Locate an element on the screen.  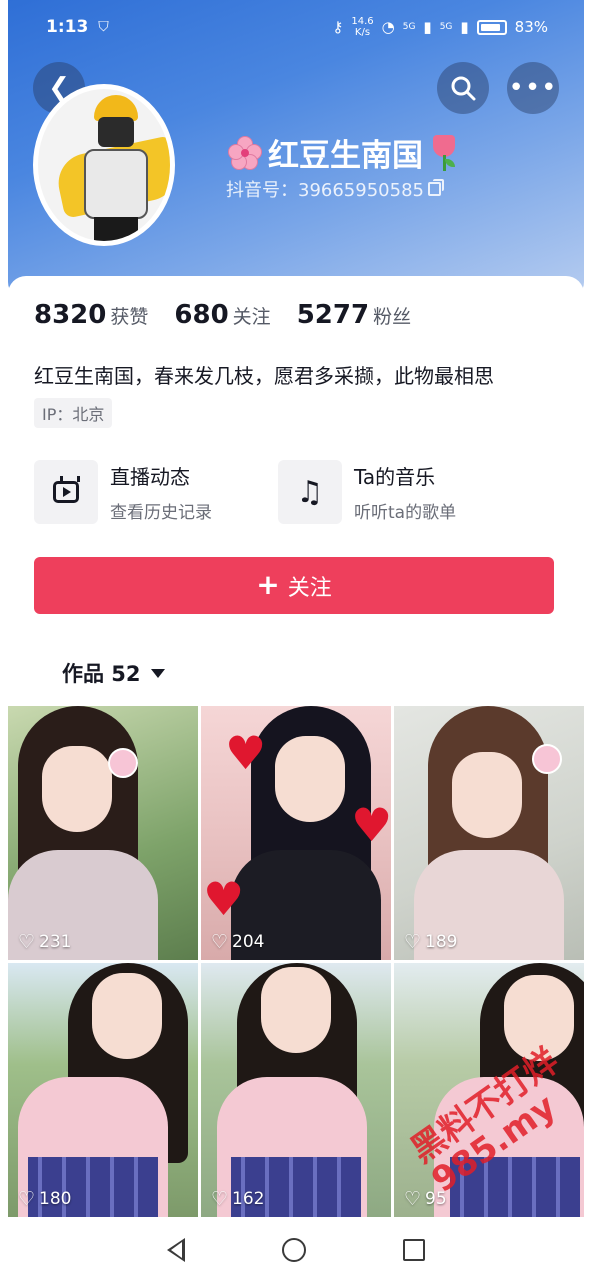
signal-1: 5G is located at coordinates (409, 27).